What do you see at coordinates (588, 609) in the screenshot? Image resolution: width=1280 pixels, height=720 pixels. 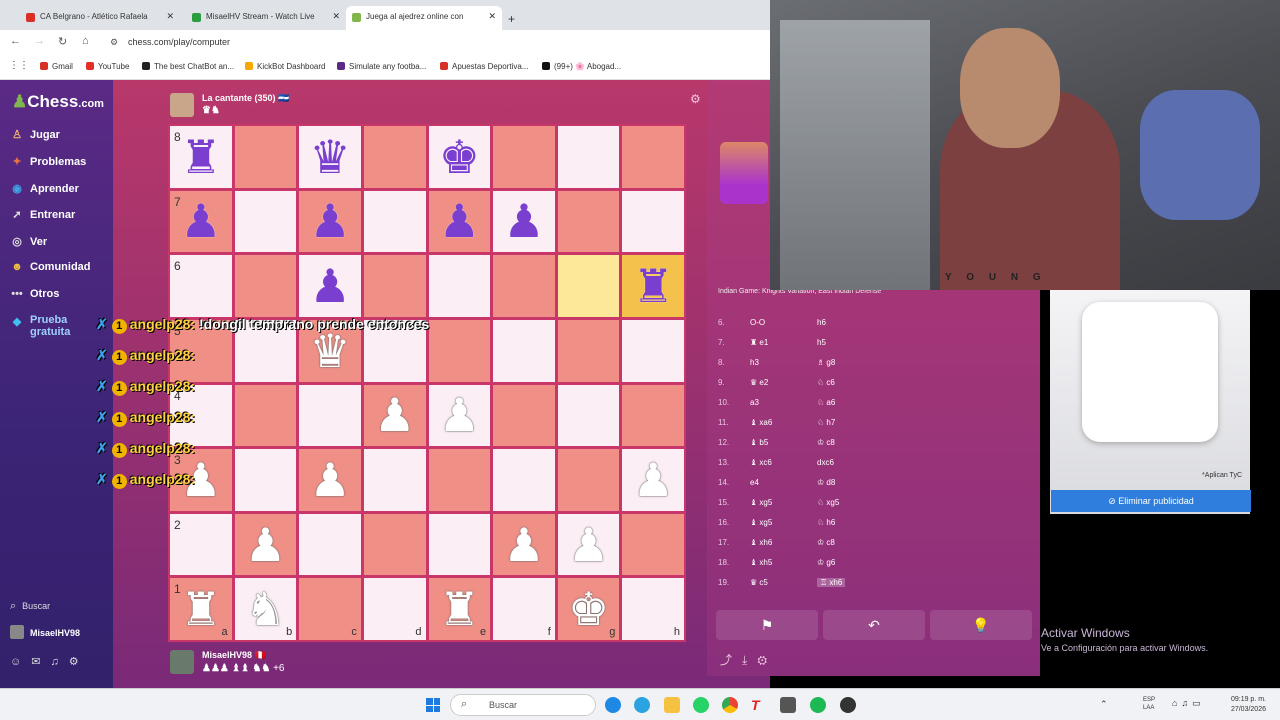 I see `square-g1: ♚ g` at bounding box center [588, 609].